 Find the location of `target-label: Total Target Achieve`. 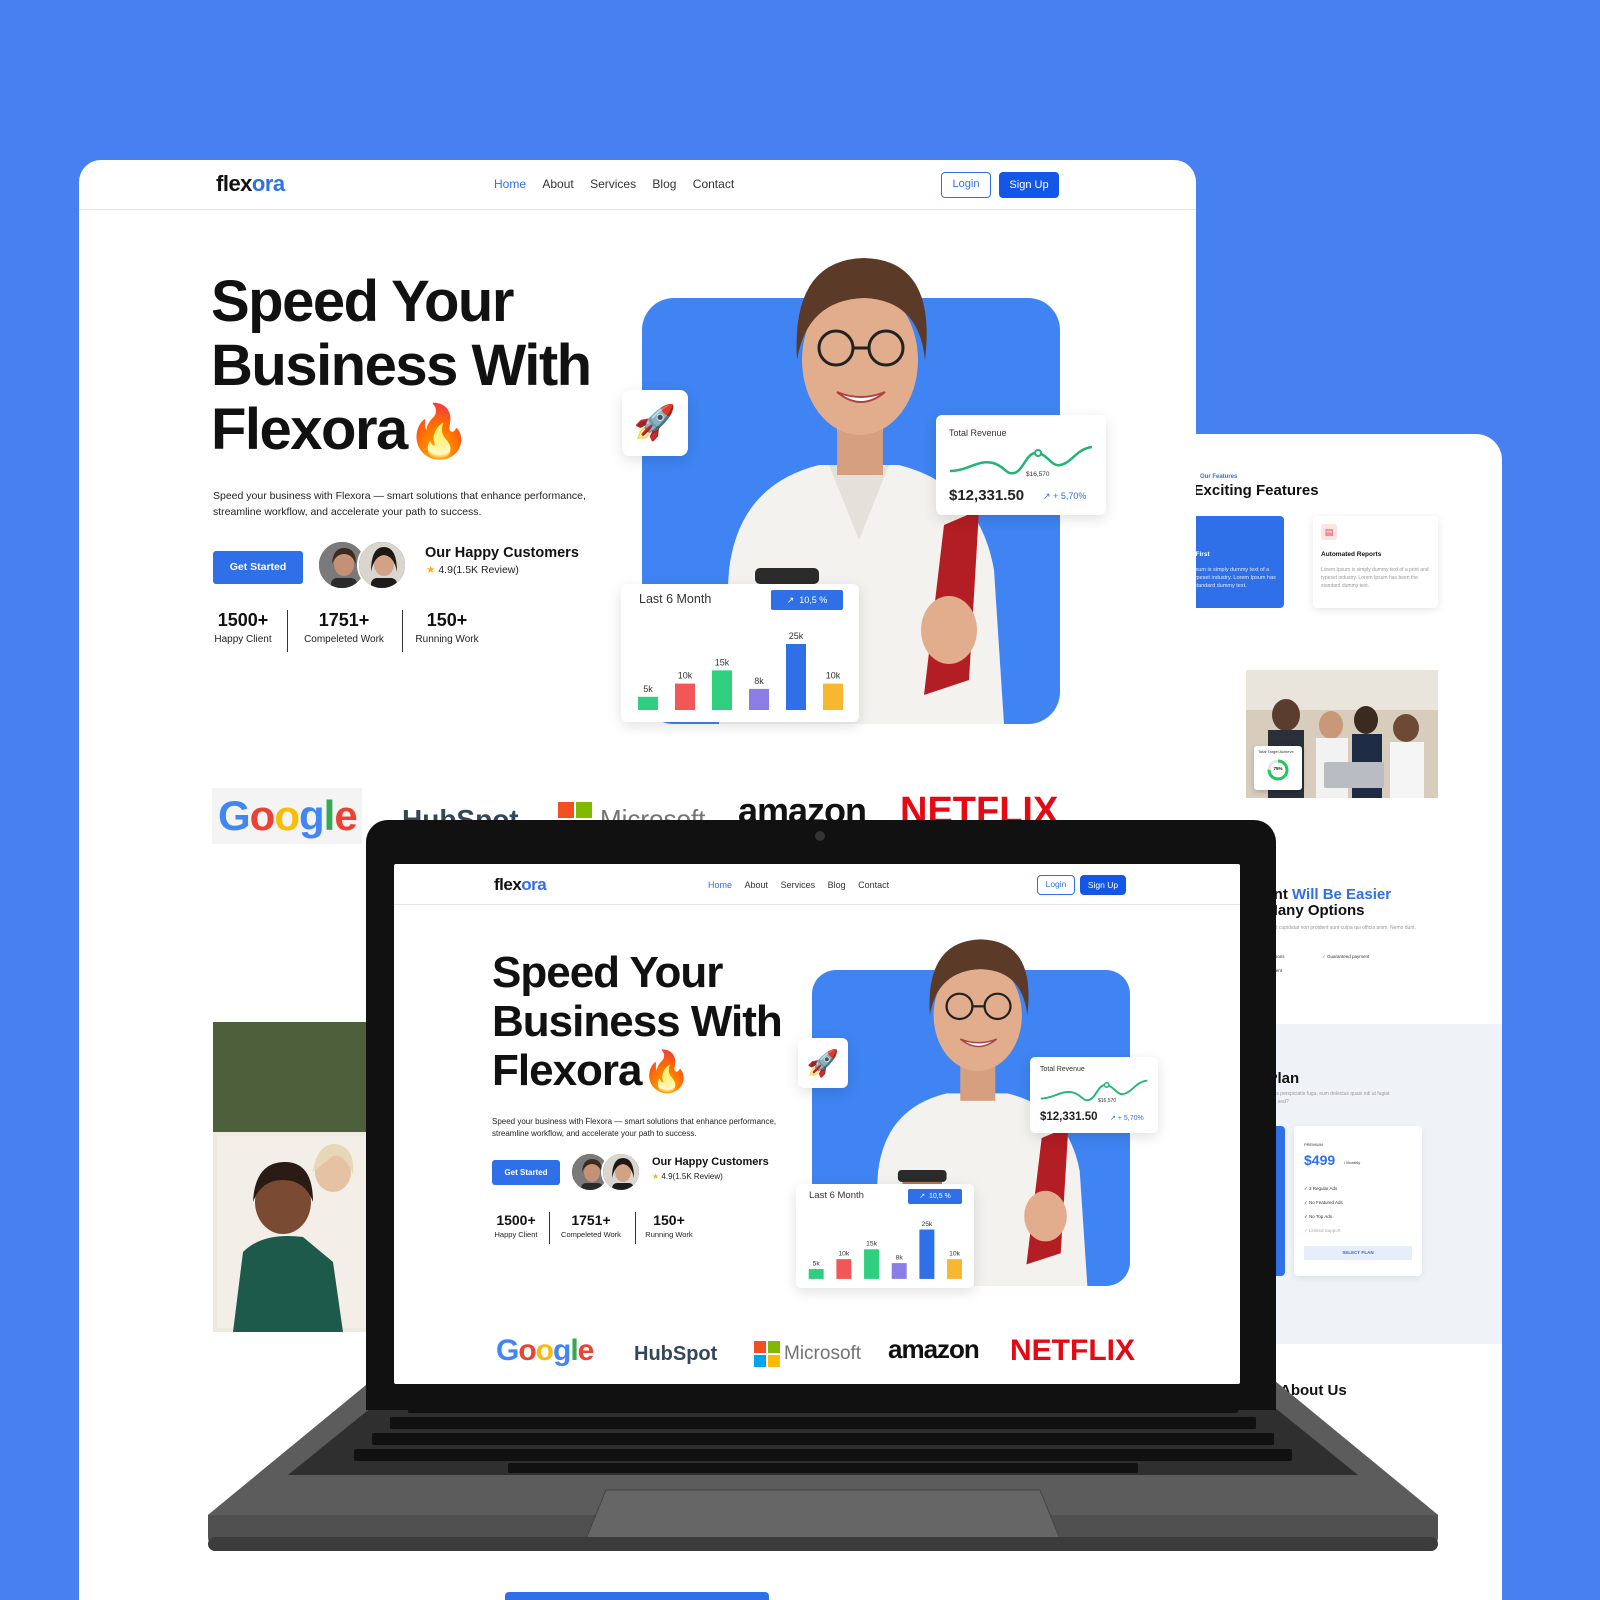

target-label: Total Target Achieve is located at coordinates (1276, 751).